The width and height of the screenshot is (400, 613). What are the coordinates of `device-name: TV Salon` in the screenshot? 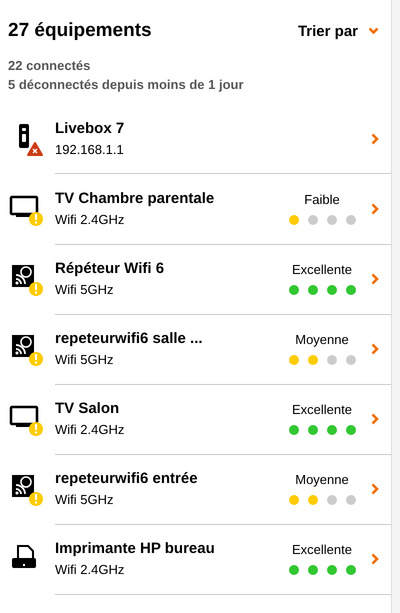 It's located at (87, 408).